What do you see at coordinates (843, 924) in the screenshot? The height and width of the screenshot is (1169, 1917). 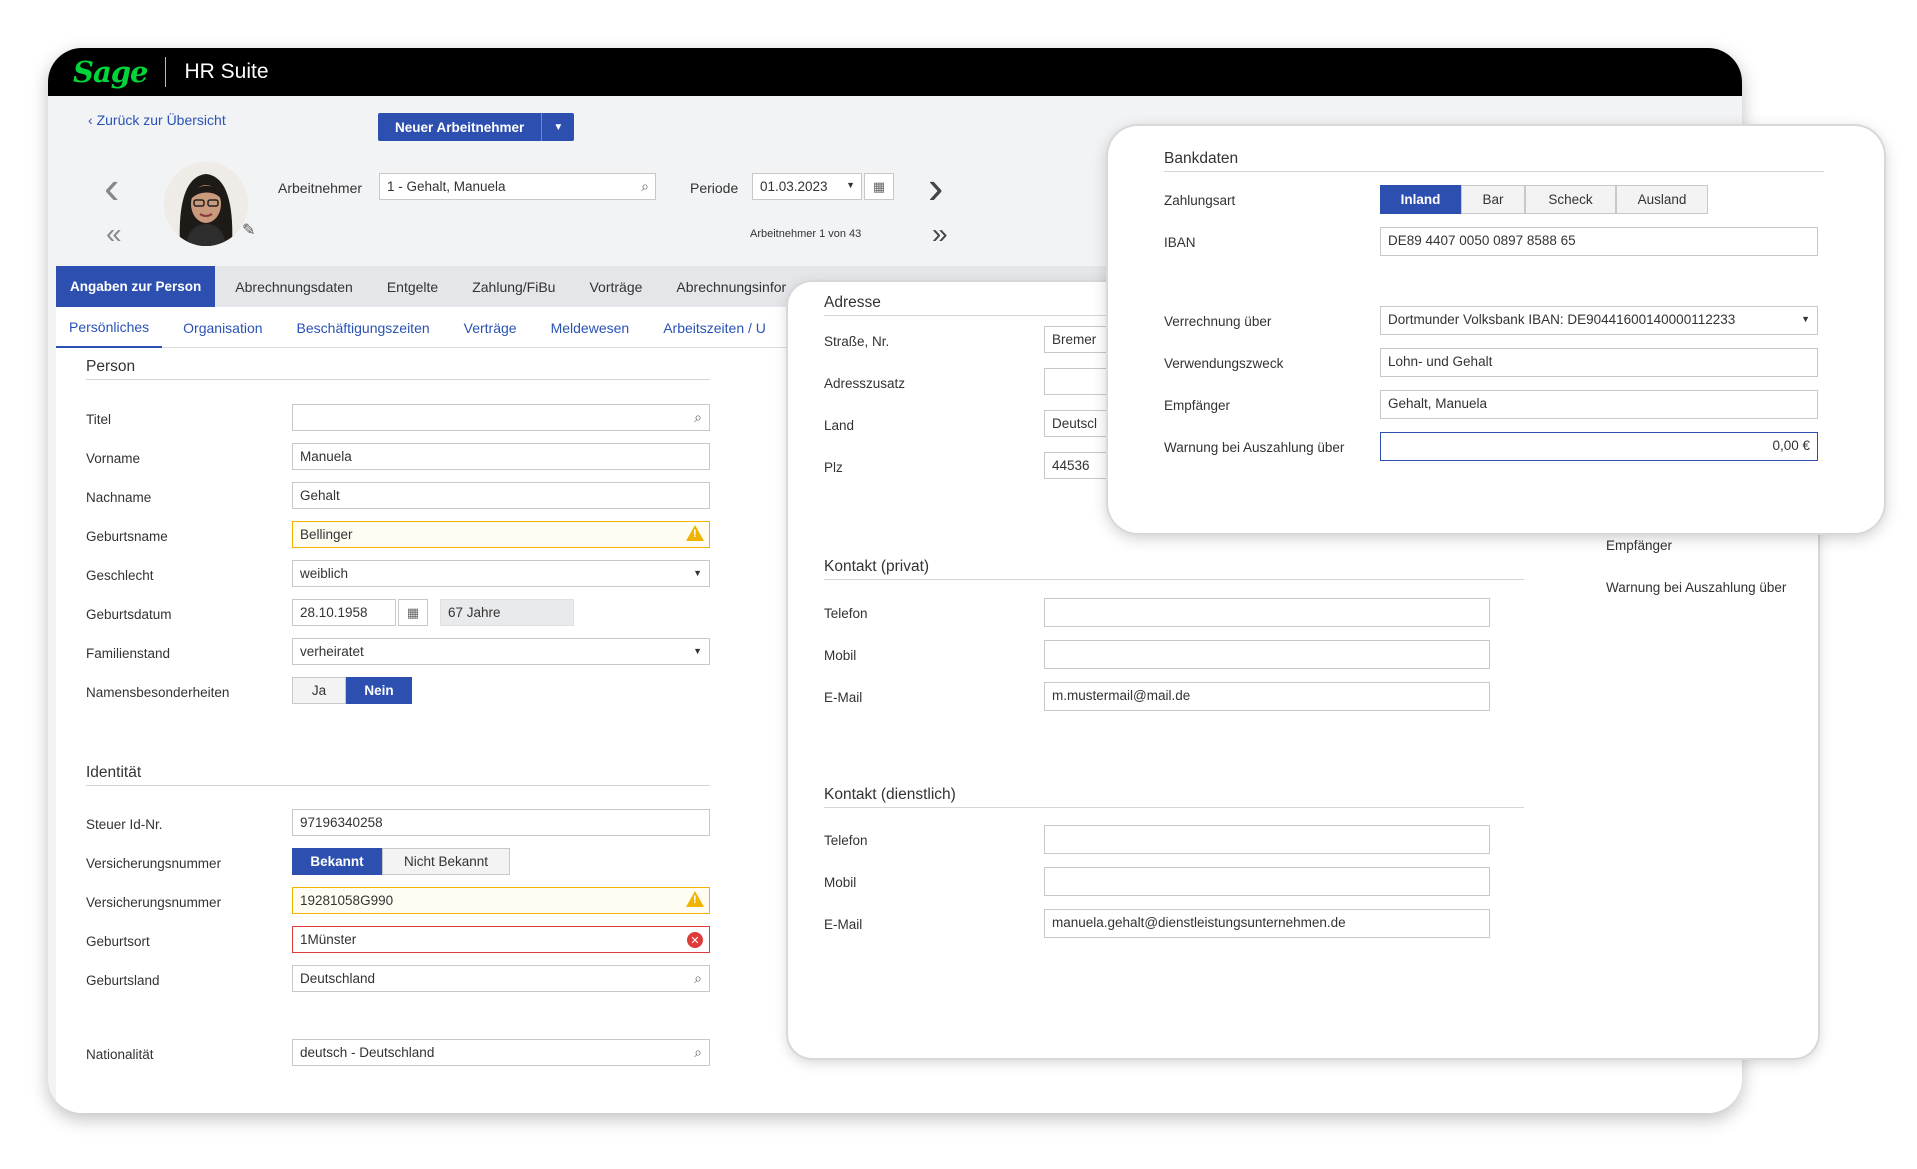 I see `dienst-email-label: E-Mail` at bounding box center [843, 924].